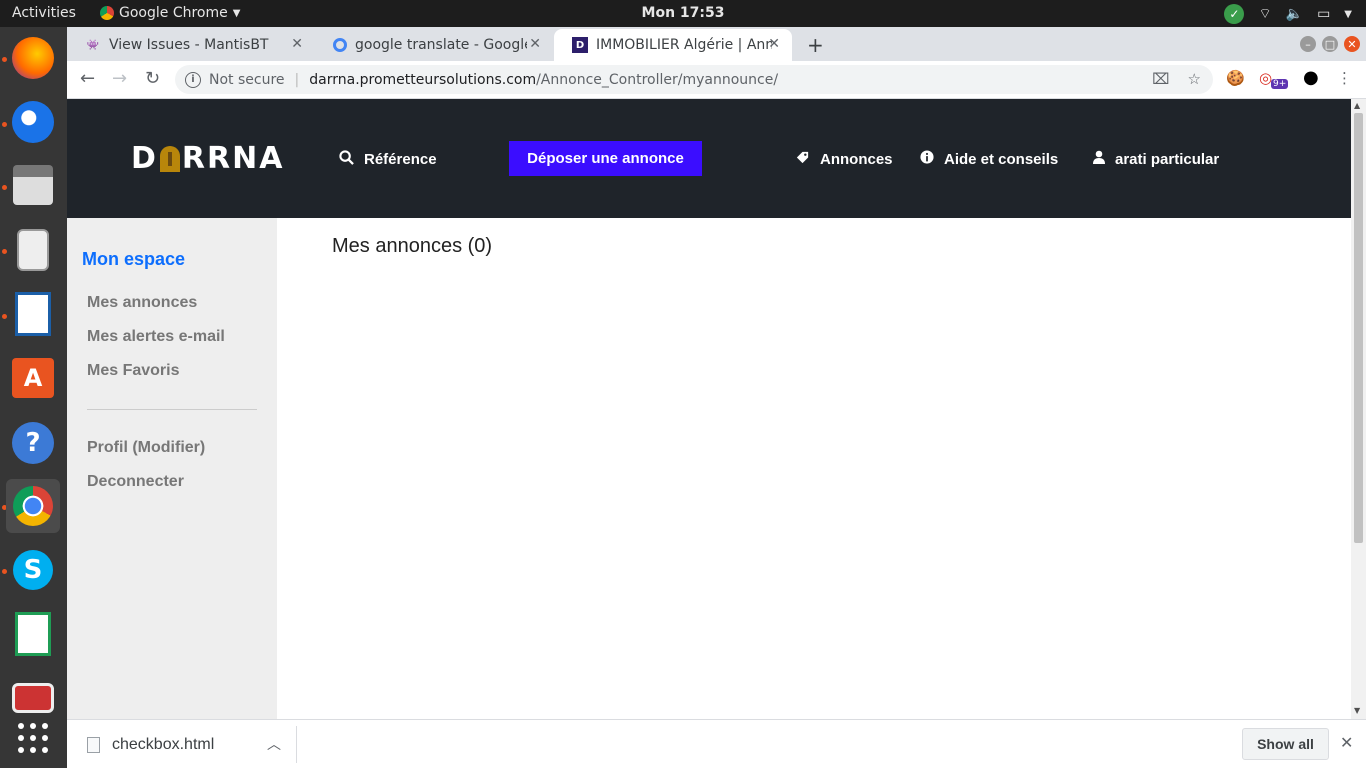 The width and height of the screenshot is (1366, 768). I want to click on writer-icon, so click(33, 314).